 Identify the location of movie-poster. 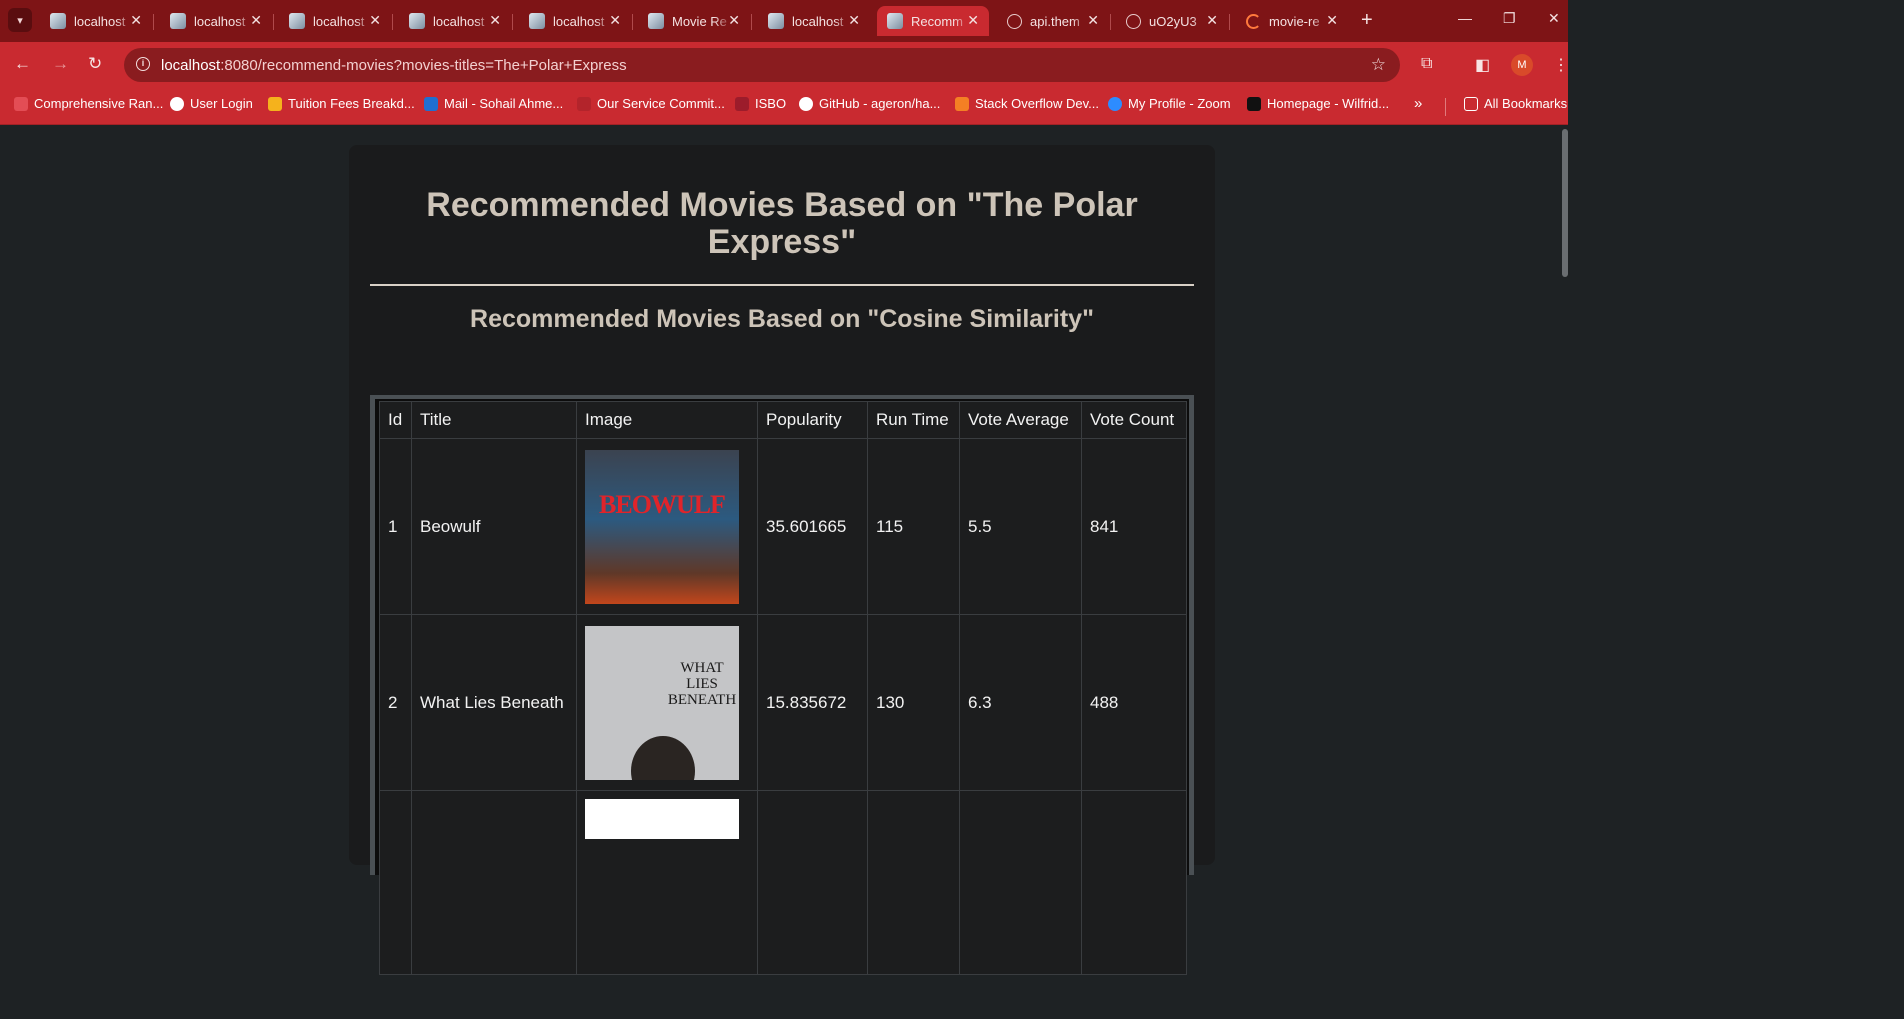
(662, 819).